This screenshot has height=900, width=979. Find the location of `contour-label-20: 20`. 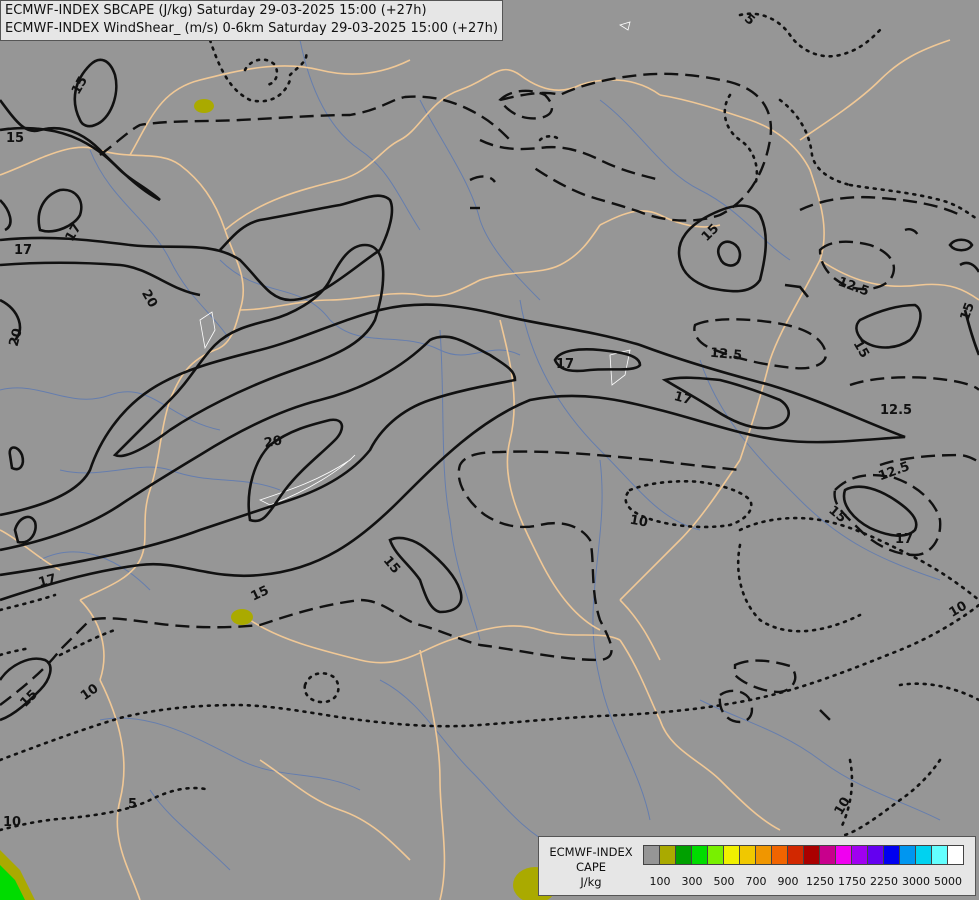

contour-label-20: 20 is located at coordinates (273, 442).